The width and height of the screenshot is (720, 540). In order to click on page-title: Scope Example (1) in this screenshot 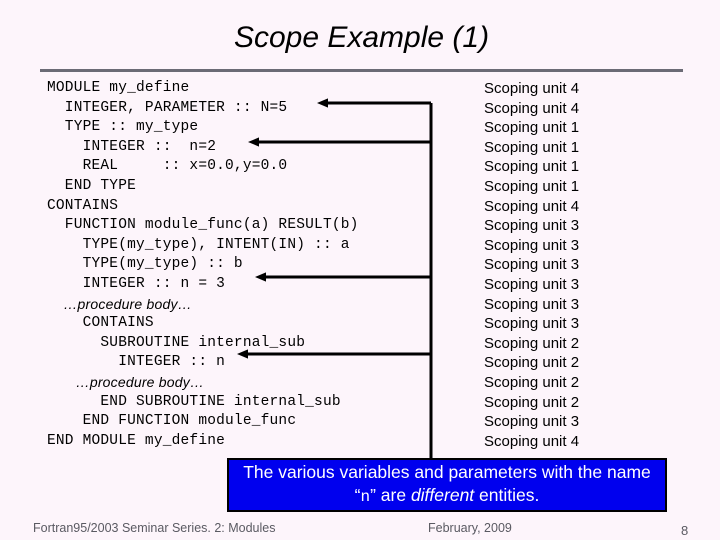, I will do `click(361, 37)`.